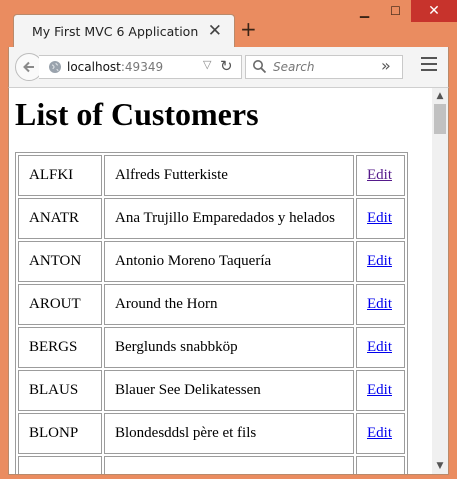 This screenshot has height=479, width=457. Describe the element at coordinates (294, 67) in the screenshot. I see `search-placeholder: Search` at that location.